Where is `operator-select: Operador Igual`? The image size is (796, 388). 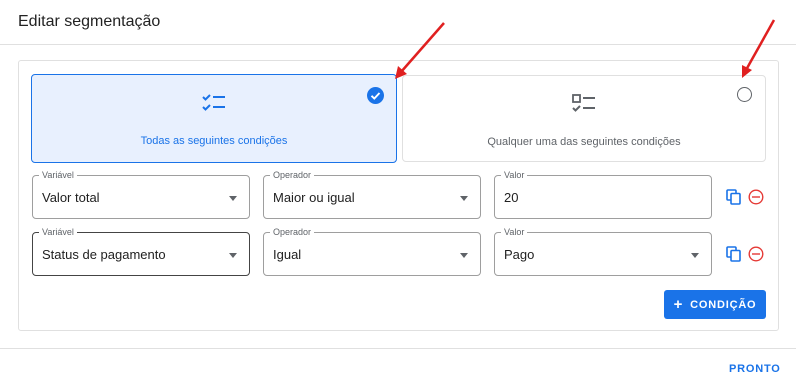 operator-select: Operador Igual is located at coordinates (372, 251).